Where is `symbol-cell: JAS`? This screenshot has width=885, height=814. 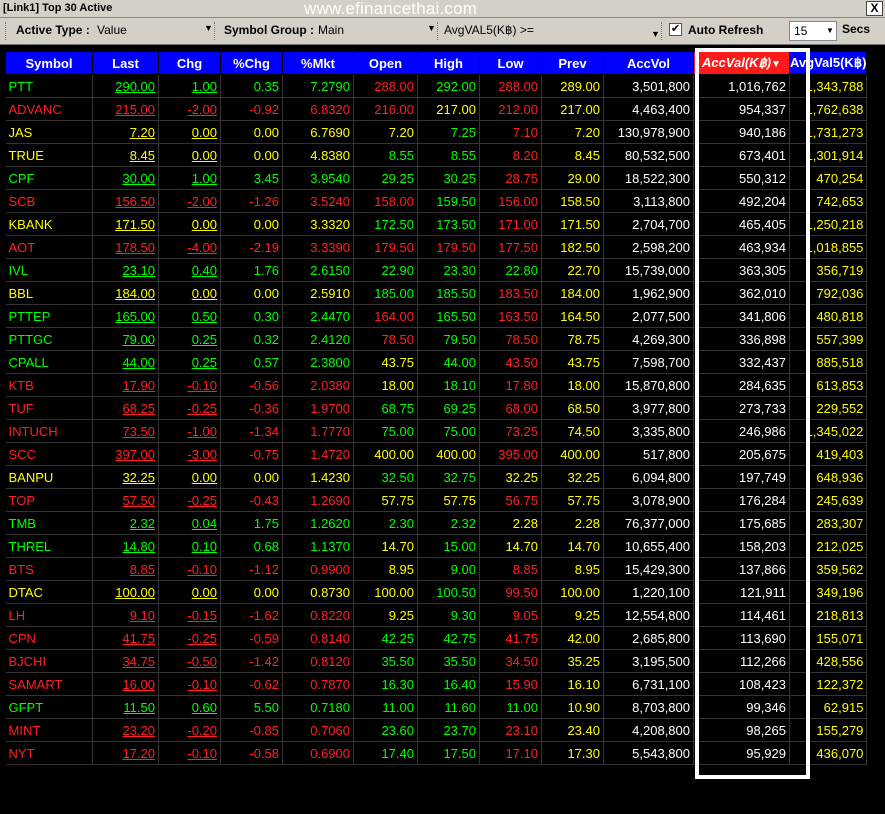
symbol-cell: JAS is located at coordinates (49, 132).